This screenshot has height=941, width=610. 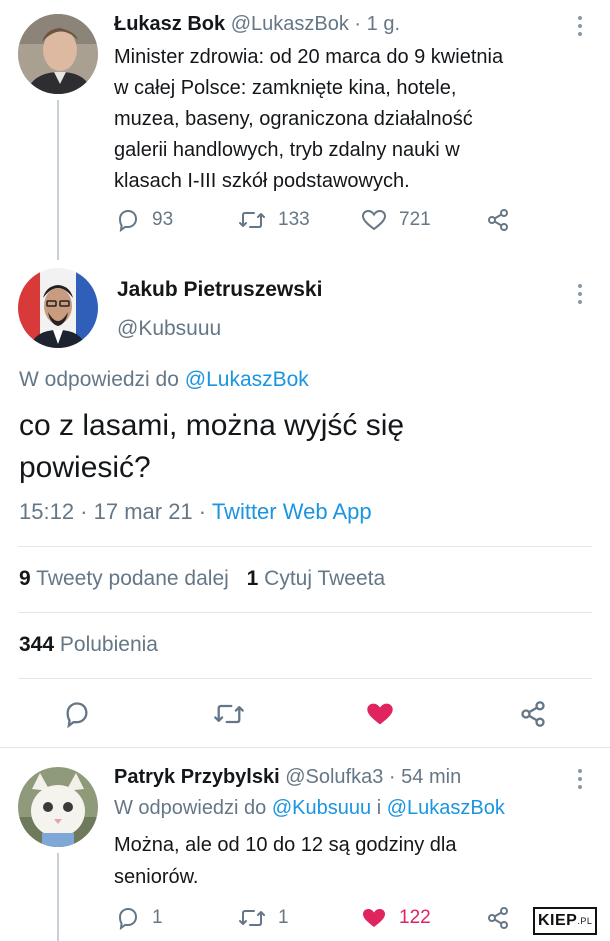 I want to click on author-name: Jakub Pietruszewski, so click(x=219, y=290).